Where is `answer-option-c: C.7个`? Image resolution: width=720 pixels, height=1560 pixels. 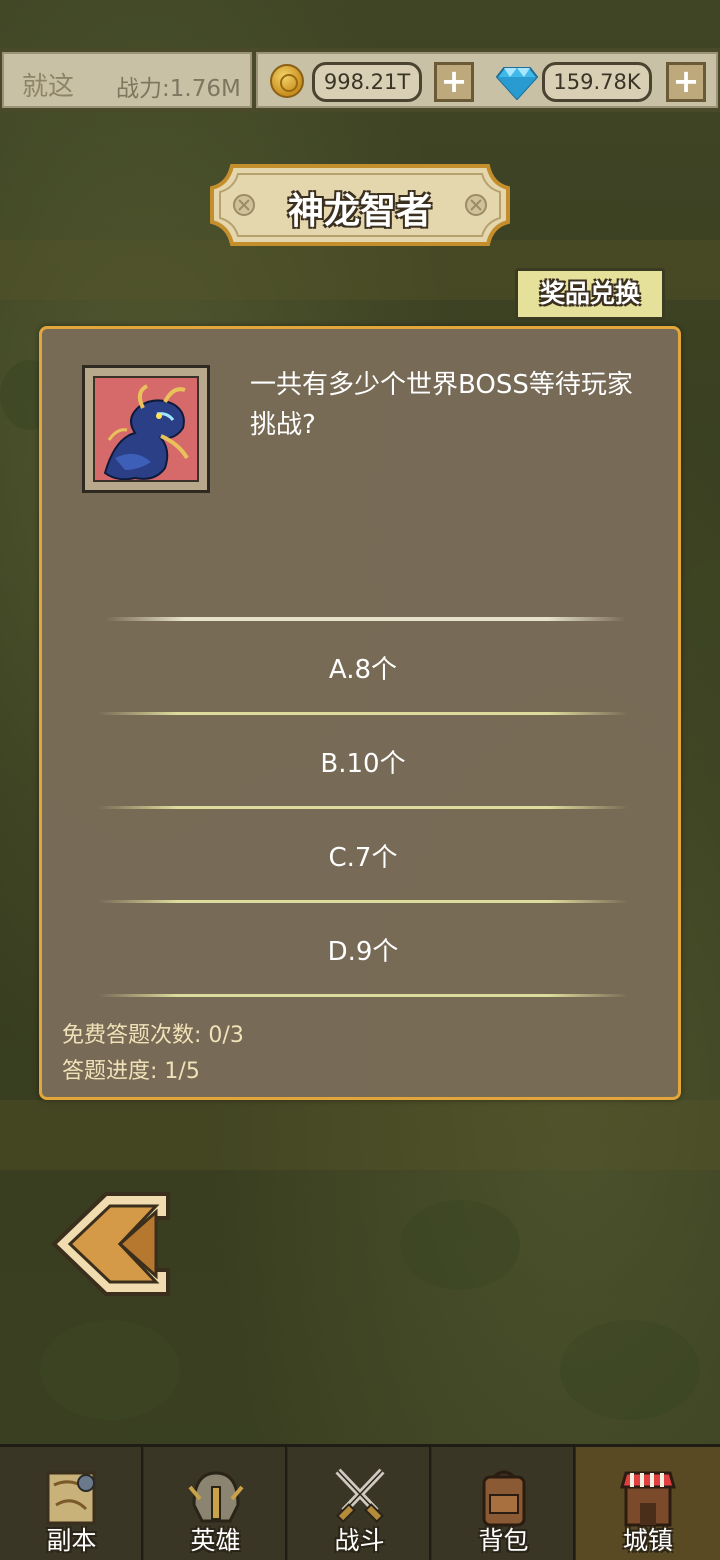 answer-option-c: C.7个 is located at coordinates (363, 858).